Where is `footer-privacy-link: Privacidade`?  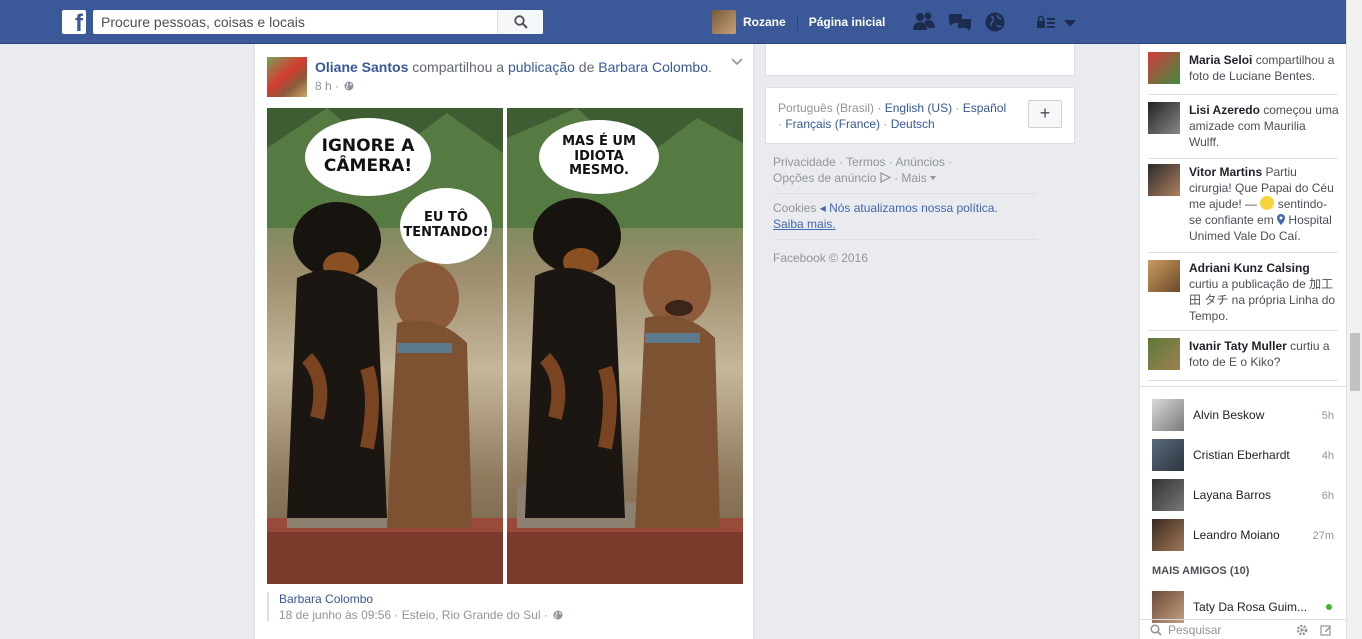 footer-privacy-link: Privacidade is located at coordinates (804, 162).